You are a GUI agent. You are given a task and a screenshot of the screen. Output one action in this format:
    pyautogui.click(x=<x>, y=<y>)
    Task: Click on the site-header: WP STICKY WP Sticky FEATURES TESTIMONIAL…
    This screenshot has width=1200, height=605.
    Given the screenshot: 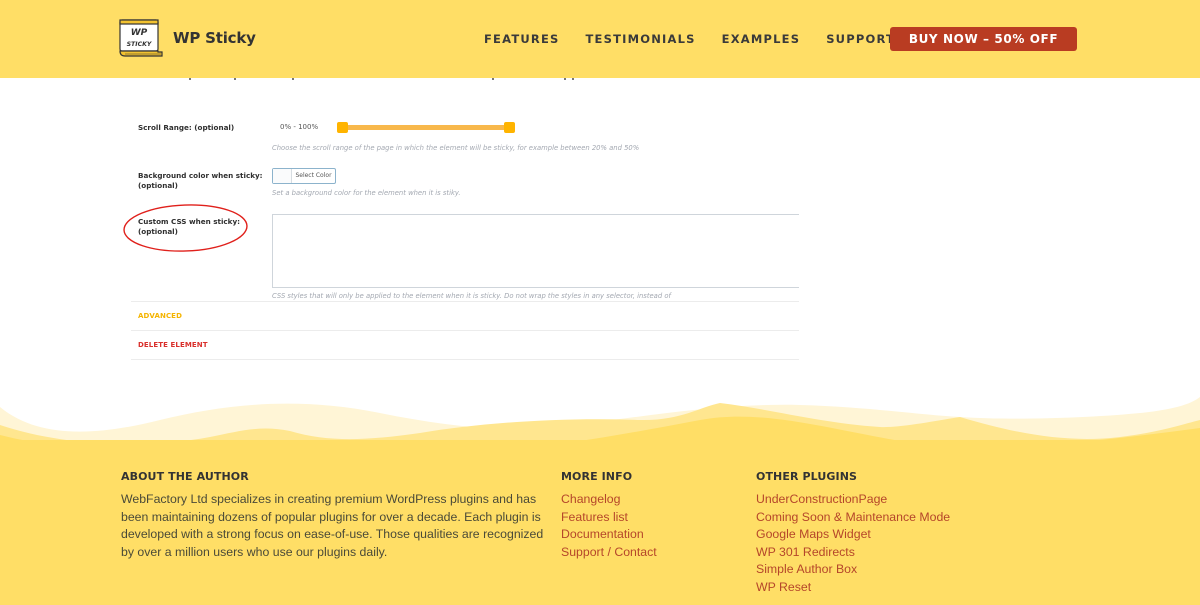 What is the action you would take?
    pyautogui.click(x=600, y=39)
    